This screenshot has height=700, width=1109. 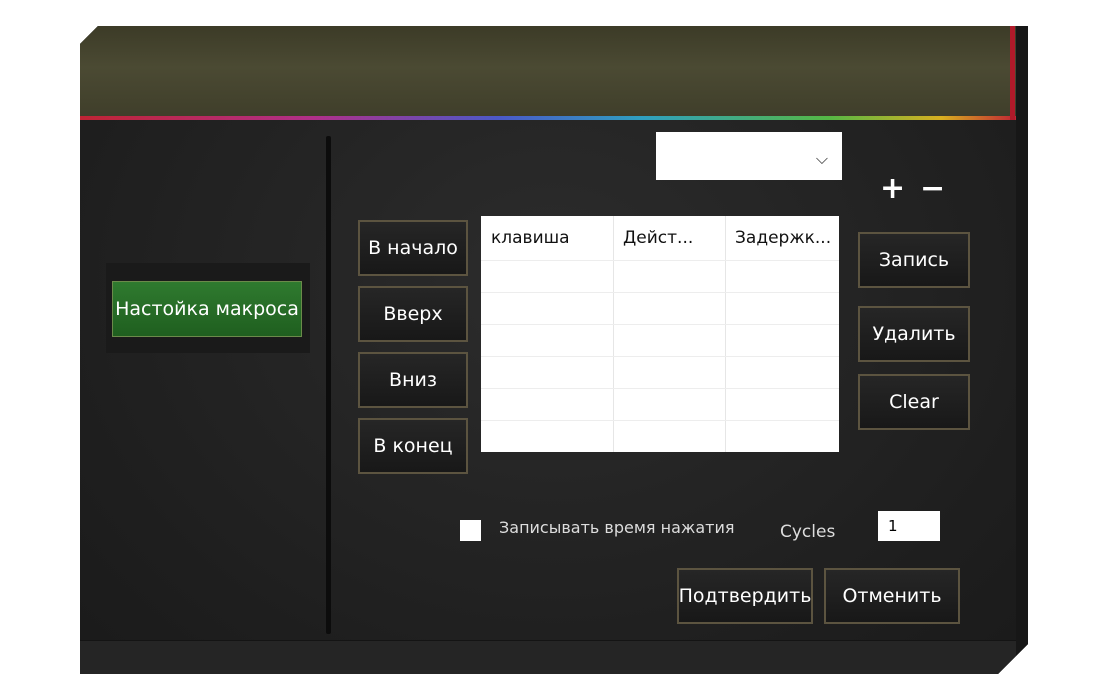 I want to click on move-to-end-label: В конец, so click(x=413, y=446).